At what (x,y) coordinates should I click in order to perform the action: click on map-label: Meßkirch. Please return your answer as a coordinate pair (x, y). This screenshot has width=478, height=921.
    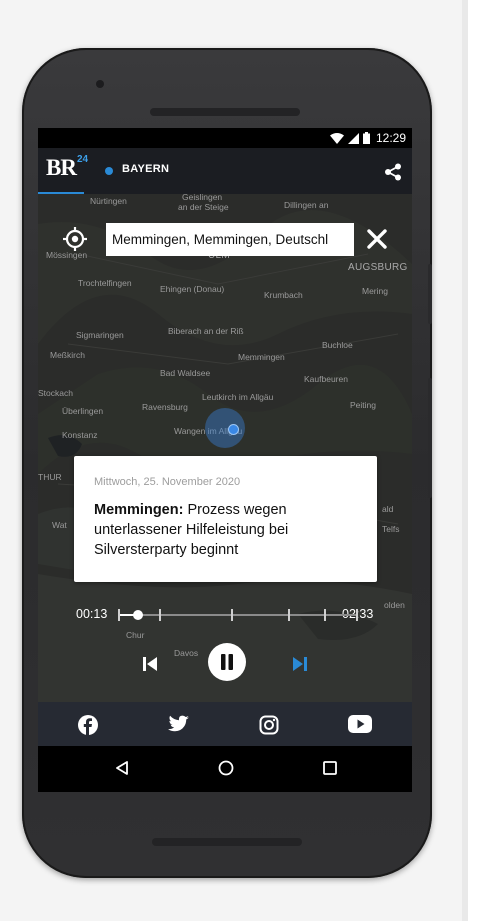
    Looking at the image, I should click on (67, 355).